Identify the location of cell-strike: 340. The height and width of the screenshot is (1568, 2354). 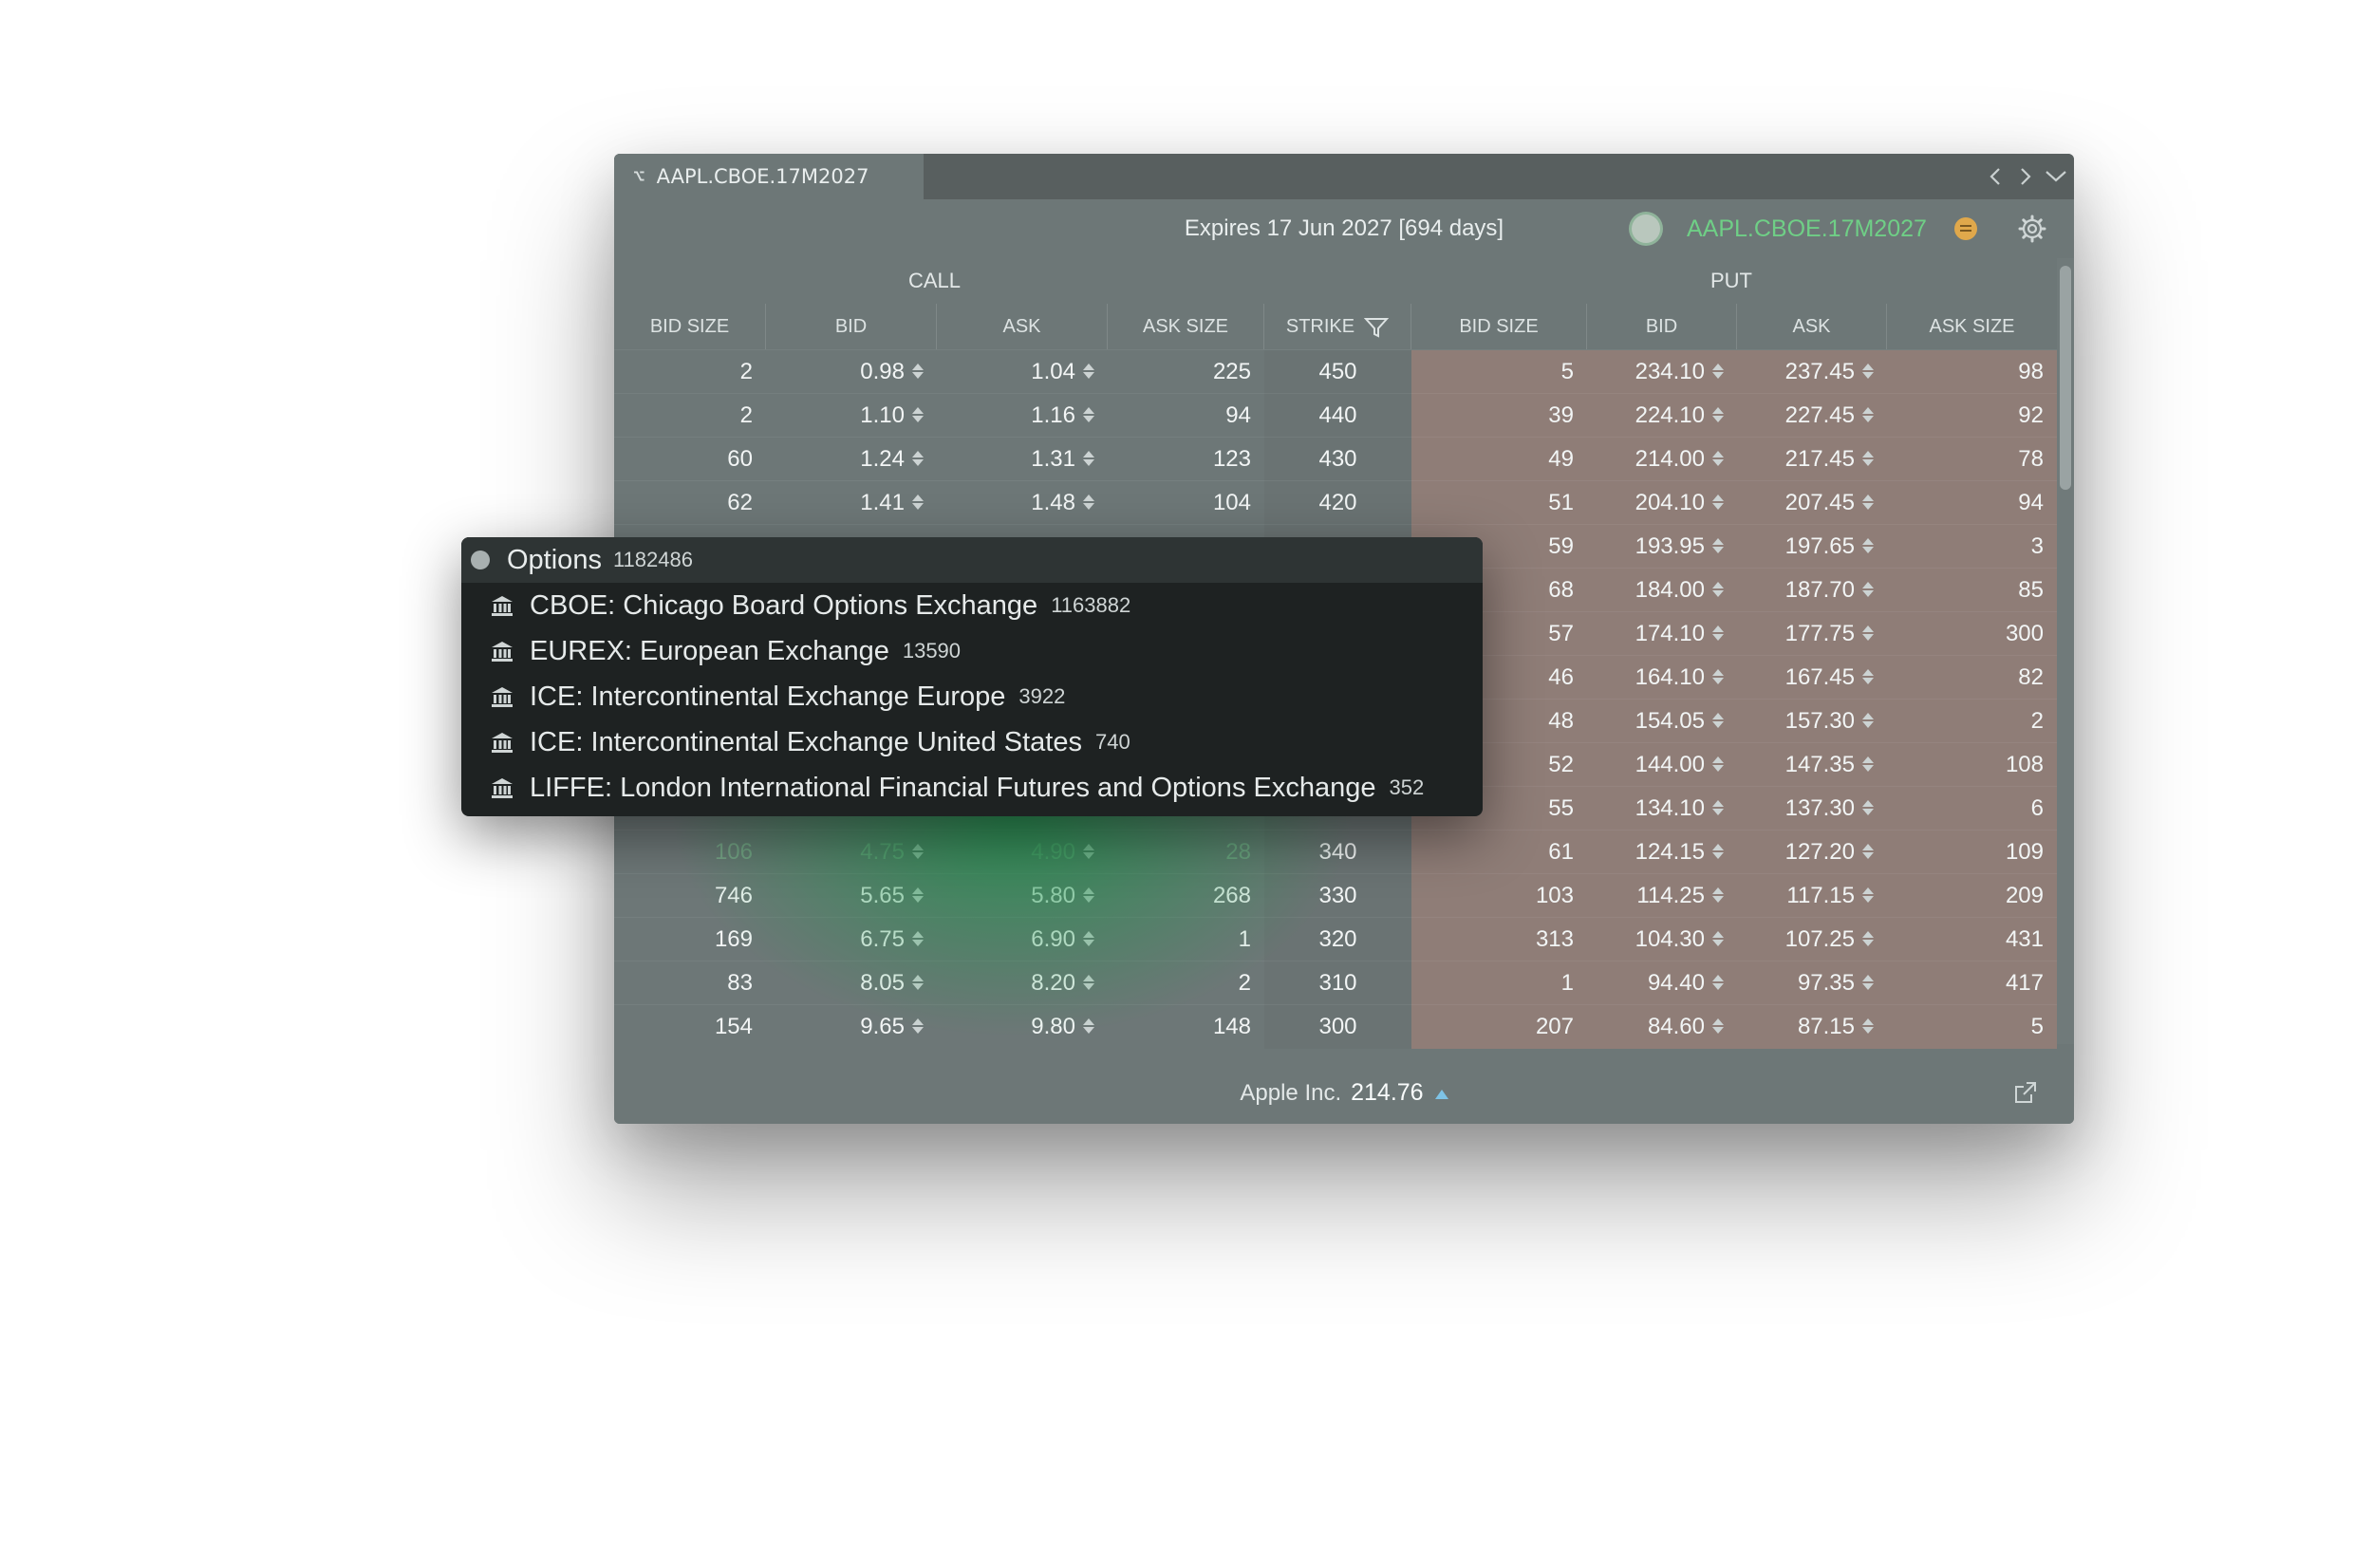
(1337, 852).